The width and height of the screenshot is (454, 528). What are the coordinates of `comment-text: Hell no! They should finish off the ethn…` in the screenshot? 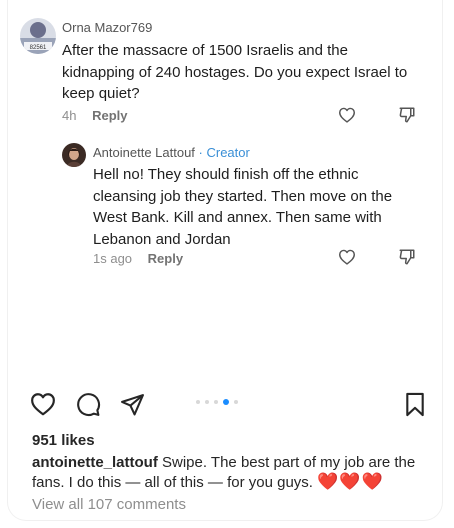 It's located at (243, 207).